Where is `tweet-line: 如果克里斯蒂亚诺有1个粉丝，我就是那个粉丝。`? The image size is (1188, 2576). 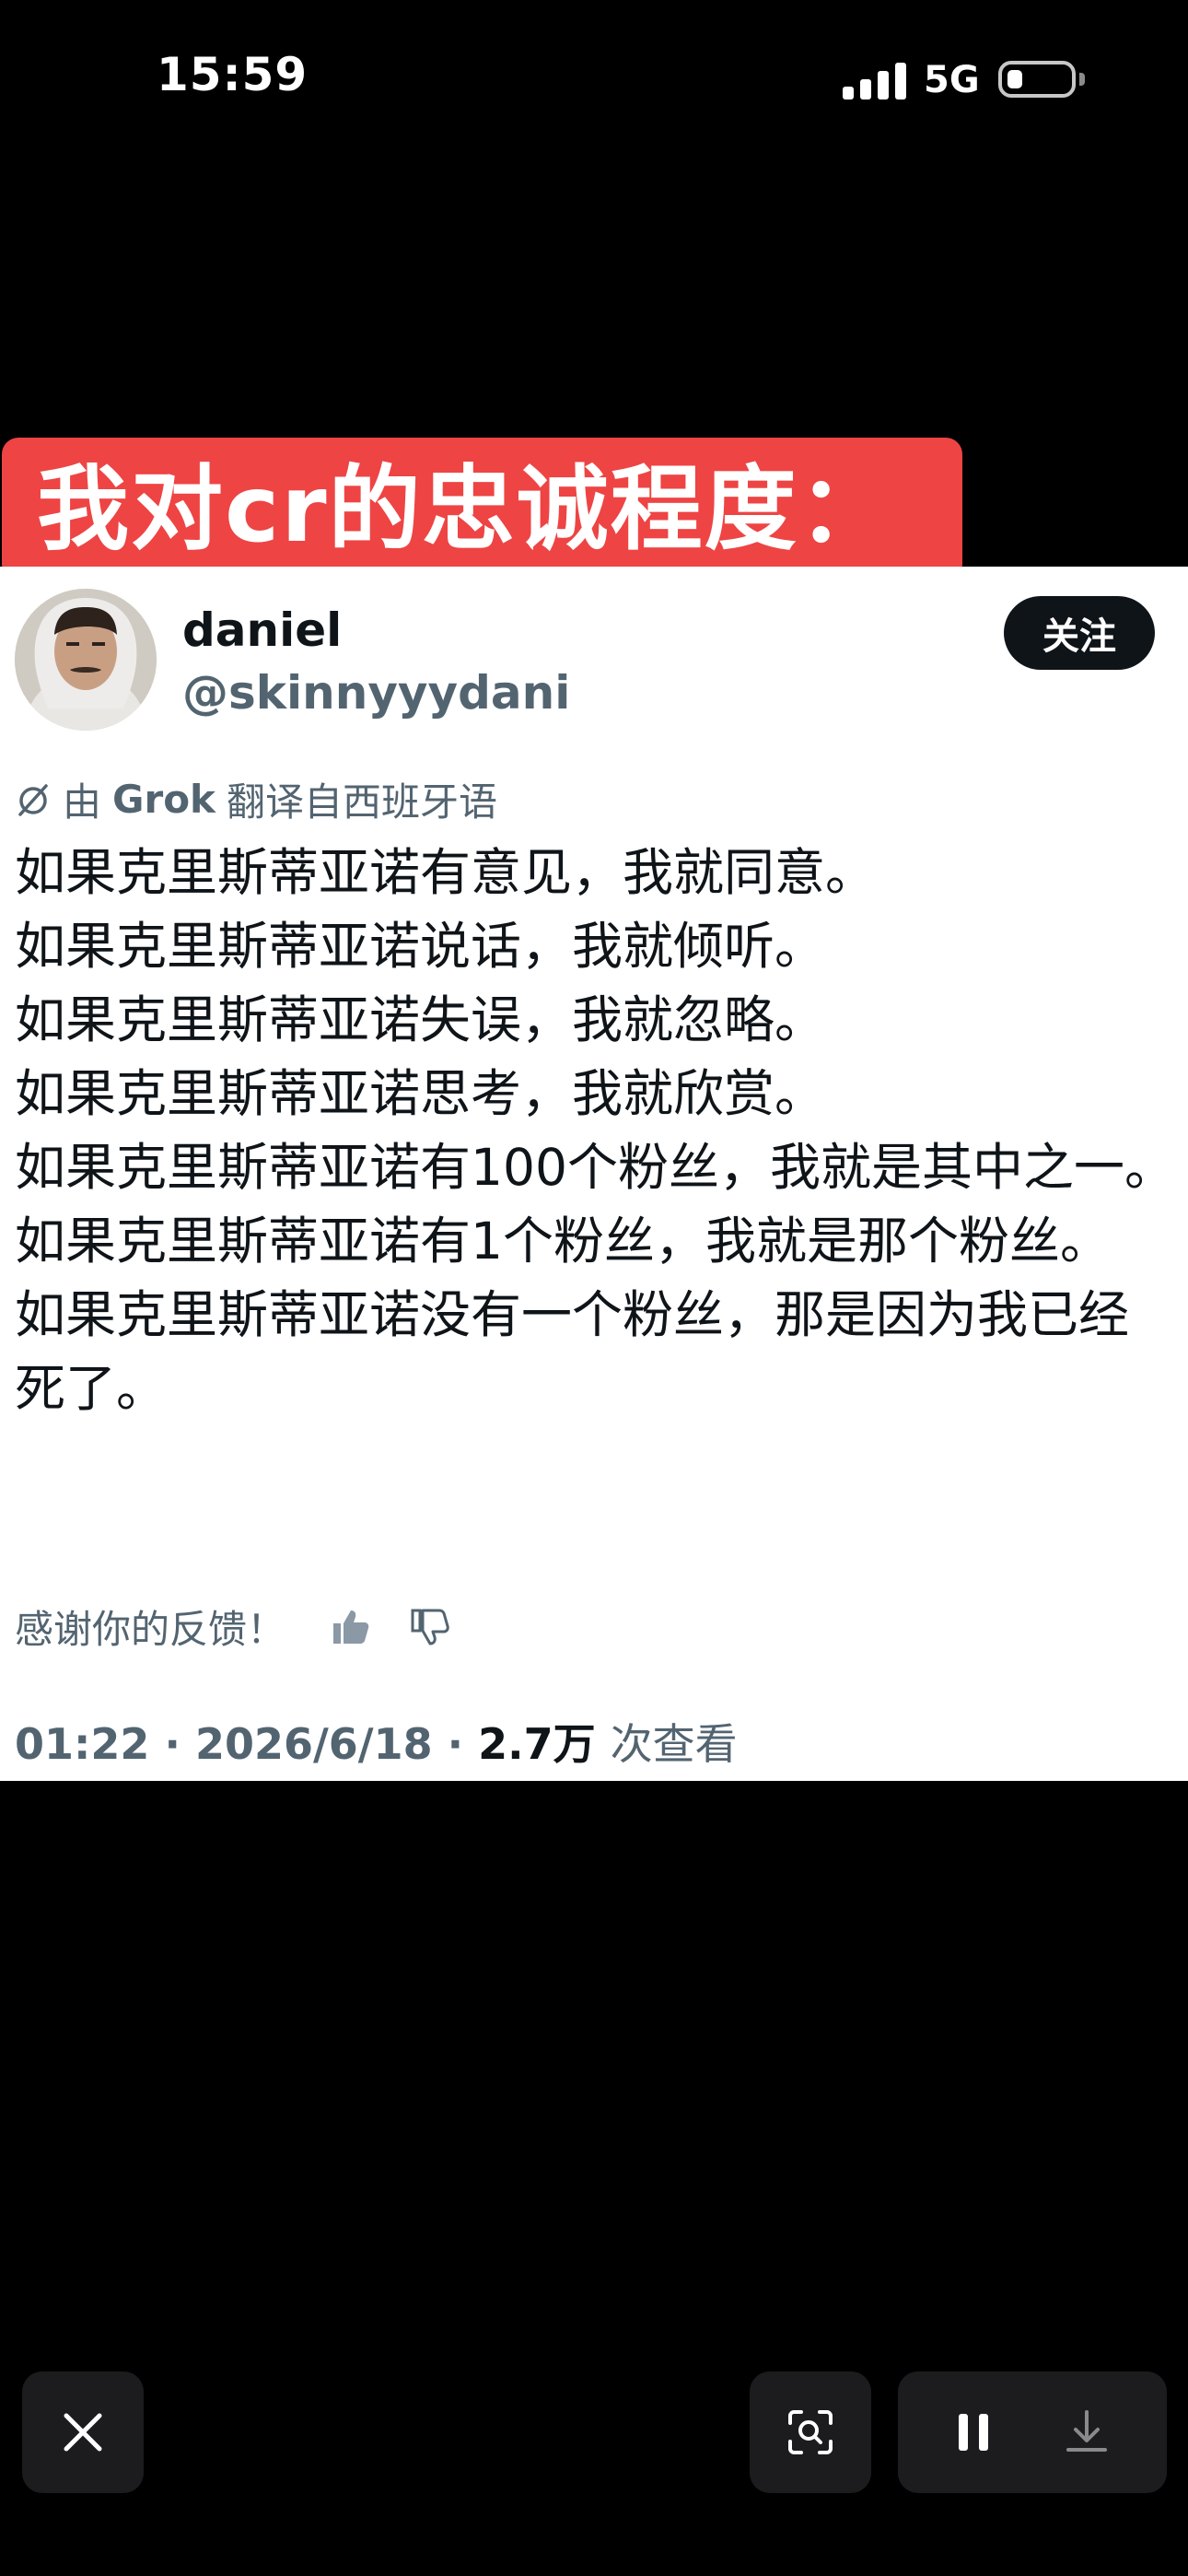
tweet-line: 如果克里斯蒂亚诺有1个粉丝，我就是那个粉丝。 is located at coordinates (563, 1241).